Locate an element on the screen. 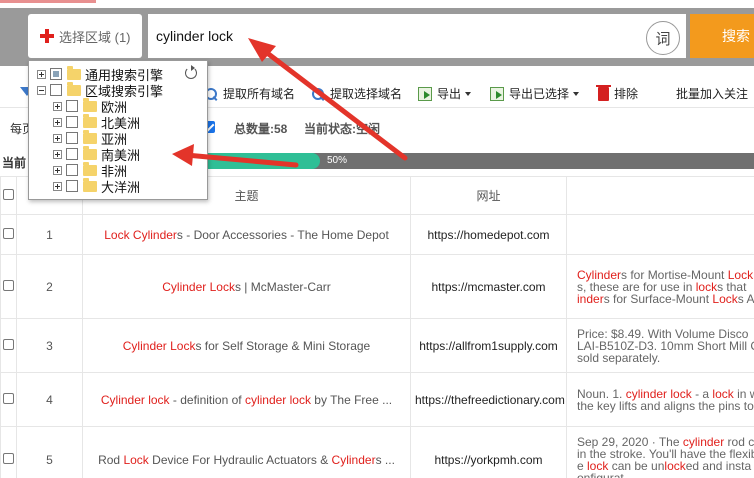 Image resolution: width=754 pixels, height=478 pixels. extract-selected-domains-label: 提取选择域名 is located at coordinates (366, 94).